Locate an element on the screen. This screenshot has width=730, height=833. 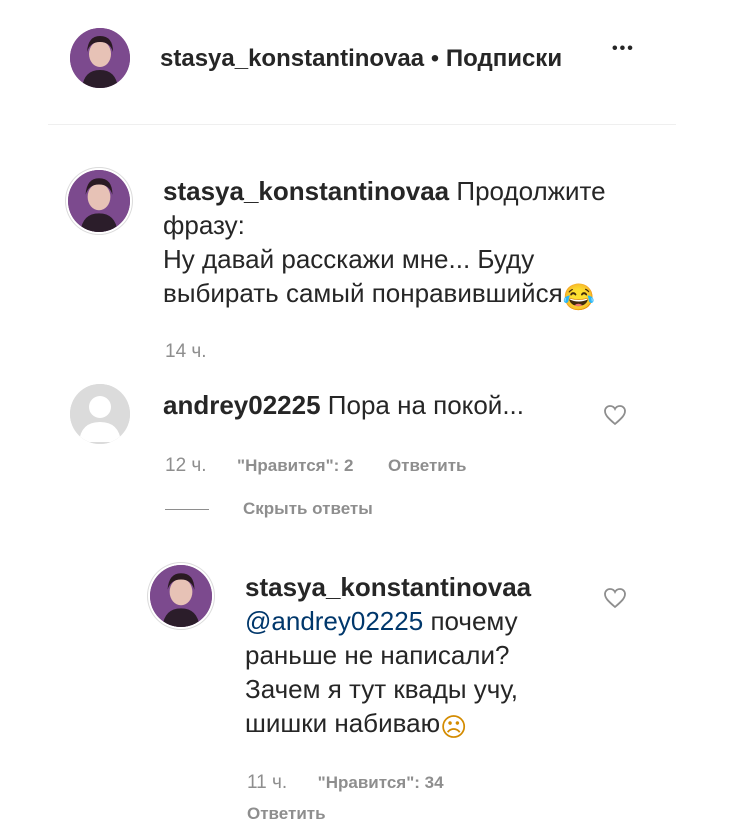
reply-line-4: шишки набиваю is located at coordinates (343, 723).